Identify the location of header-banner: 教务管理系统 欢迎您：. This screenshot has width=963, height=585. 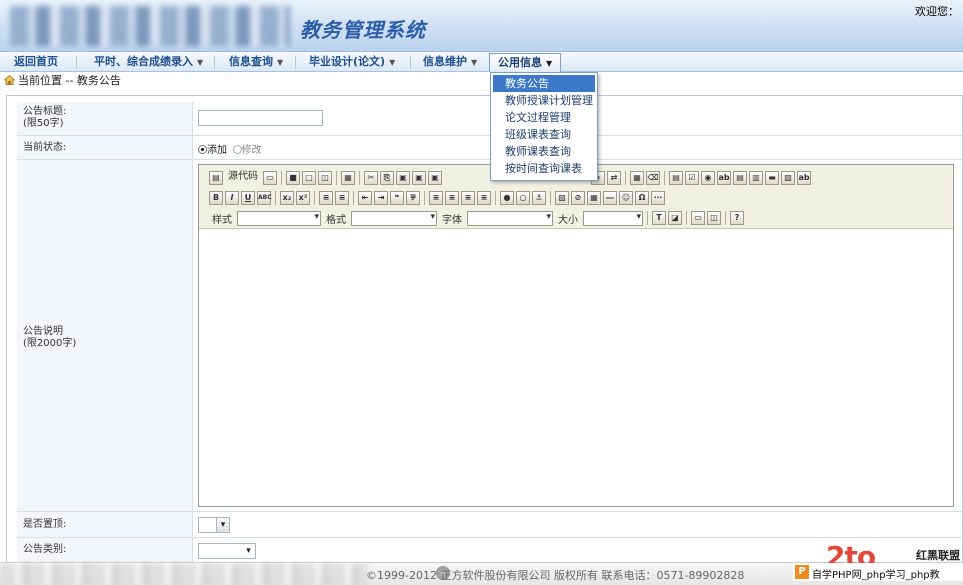
(481, 26).